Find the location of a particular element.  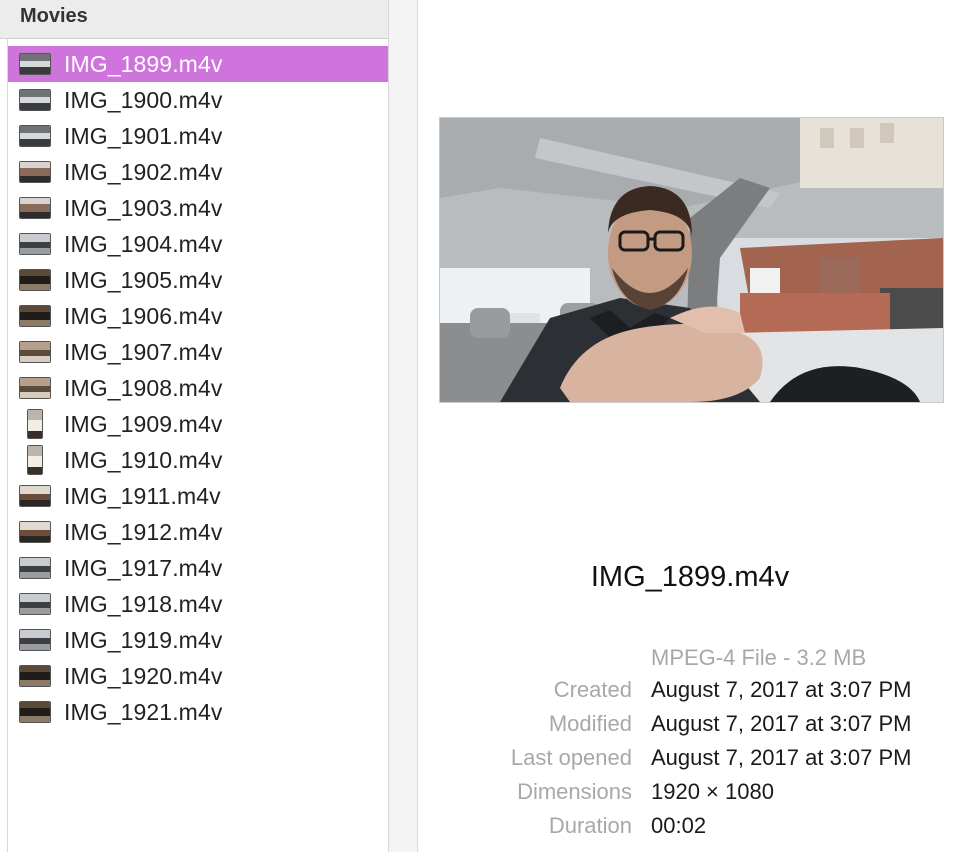

metadata-value: 1920 × 1080 is located at coordinates (712, 791).